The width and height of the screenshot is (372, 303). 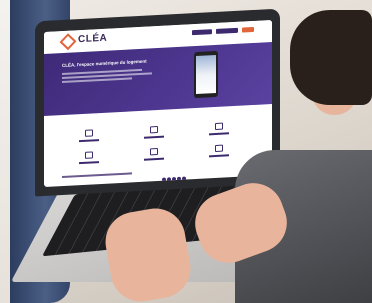 What do you see at coordinates (68, 42) in the screenshot?
I see `clea-logo-icon` at bounding box center [68, 42].